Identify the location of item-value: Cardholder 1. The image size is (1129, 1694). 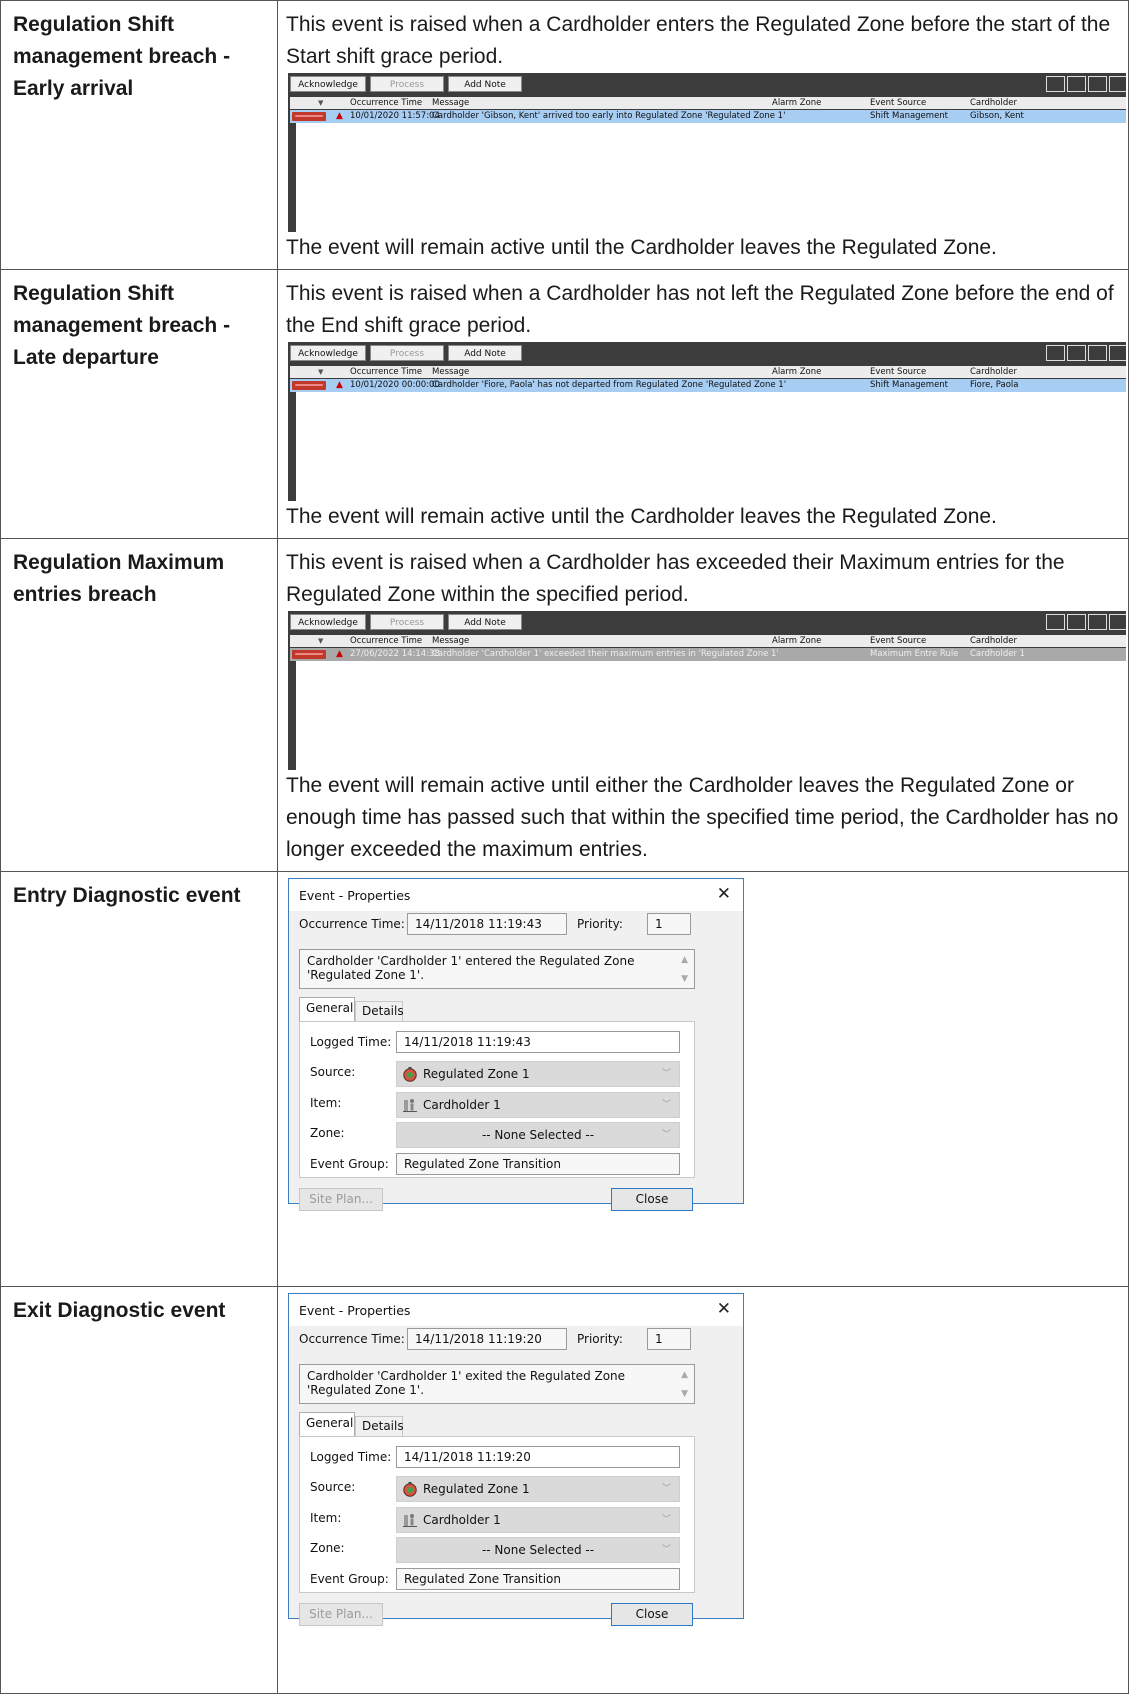
(462, 1105).